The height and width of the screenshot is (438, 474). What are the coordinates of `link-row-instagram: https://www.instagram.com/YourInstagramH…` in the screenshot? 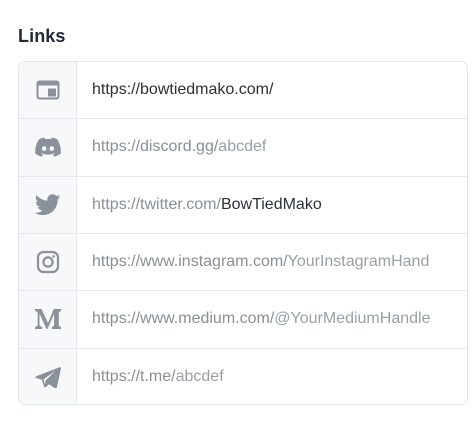 It's located at (243, 262).